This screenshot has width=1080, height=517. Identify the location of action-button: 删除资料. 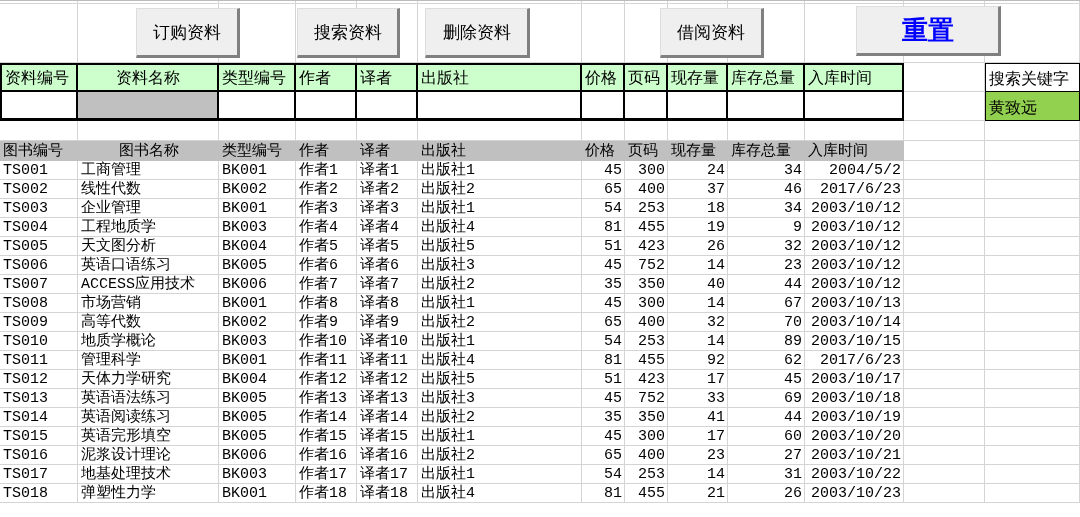
(477, 33).